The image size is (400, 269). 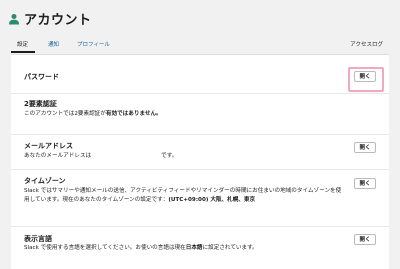 What do you see at coordinates (14, 19) in the screenshot?
I see `person-icon` at bounding box center [14, 19].